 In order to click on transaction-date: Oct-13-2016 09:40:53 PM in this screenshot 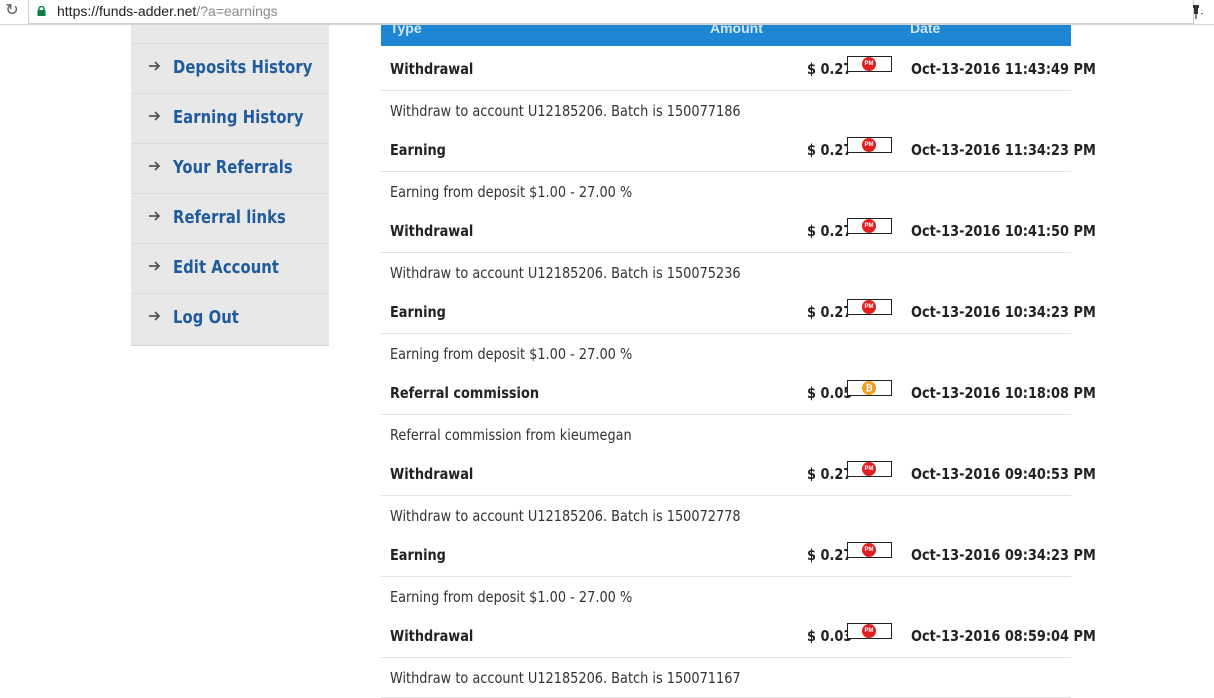, I will do `click(1003, 474)`.